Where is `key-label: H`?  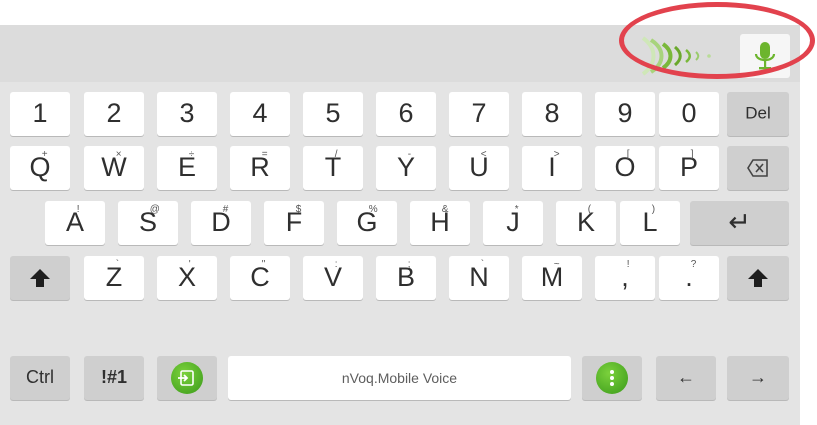 key-label: H is located at coordinates (440, 221).